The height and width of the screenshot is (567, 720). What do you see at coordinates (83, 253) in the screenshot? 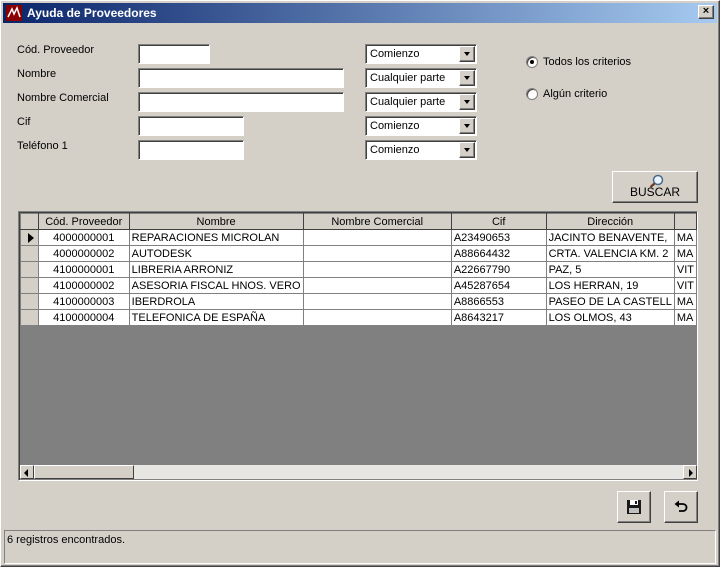
I see `cell-cod: 4000000002` at bounding box center [83, 253].